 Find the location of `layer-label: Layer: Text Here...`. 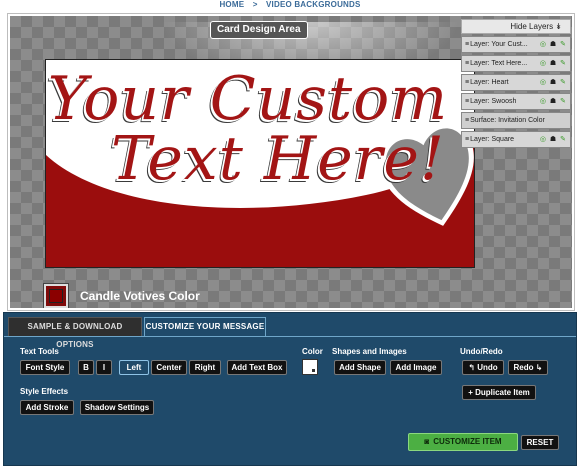

layer-label: Layer: Text Here... is located at coordinates (499, 63).